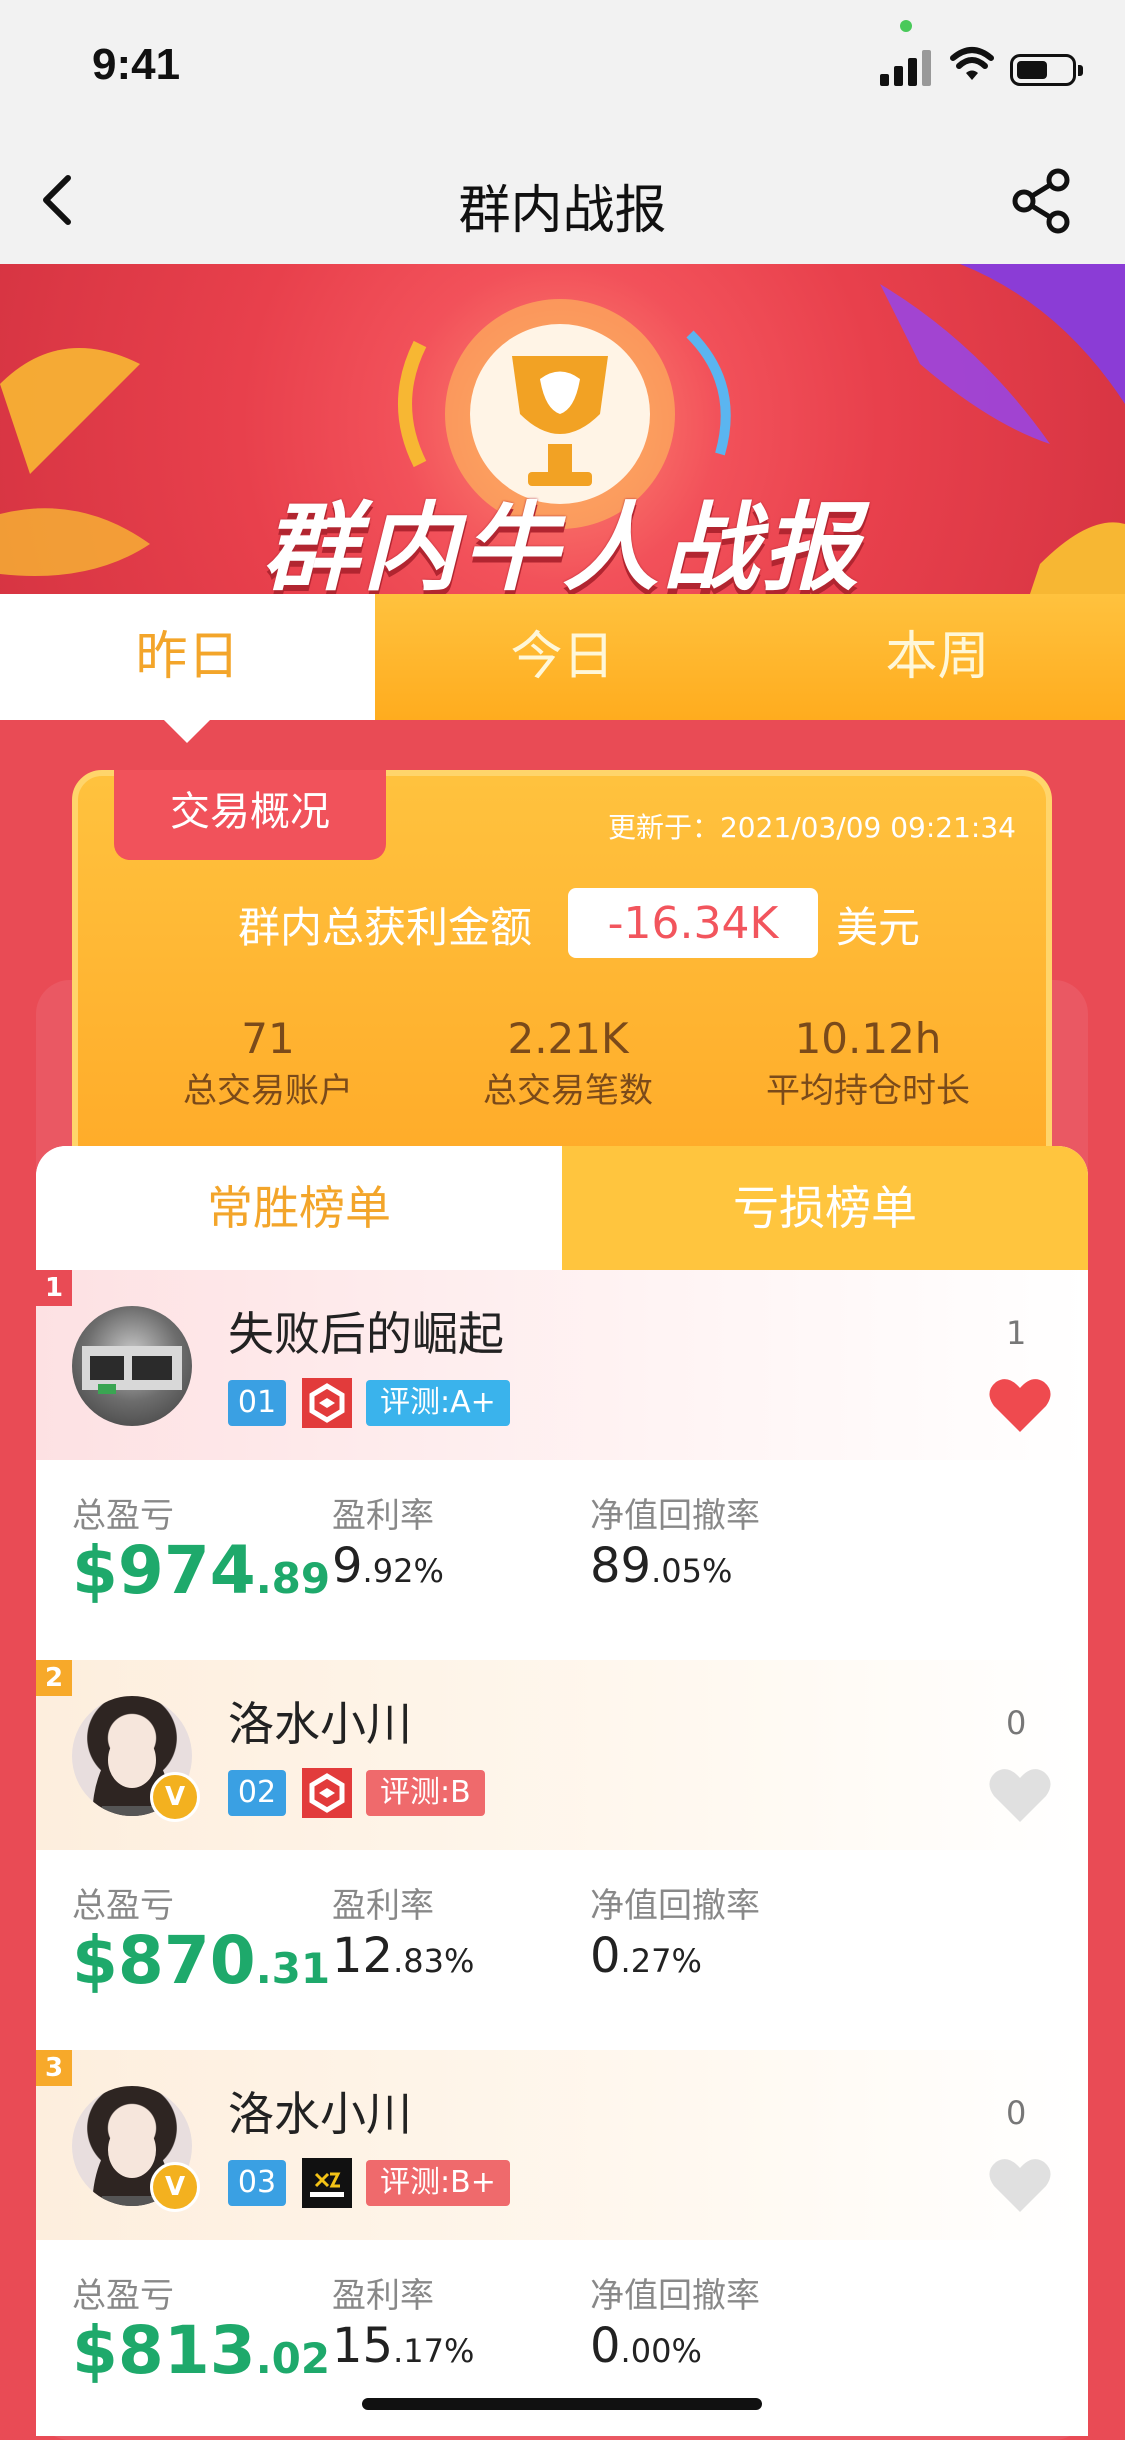 The width and height of the screenshot is (1125, 2440). Describe the element at coordinates (293, 2358) in the screenshot. I see `total-pnl-decimal: .02` at that location.